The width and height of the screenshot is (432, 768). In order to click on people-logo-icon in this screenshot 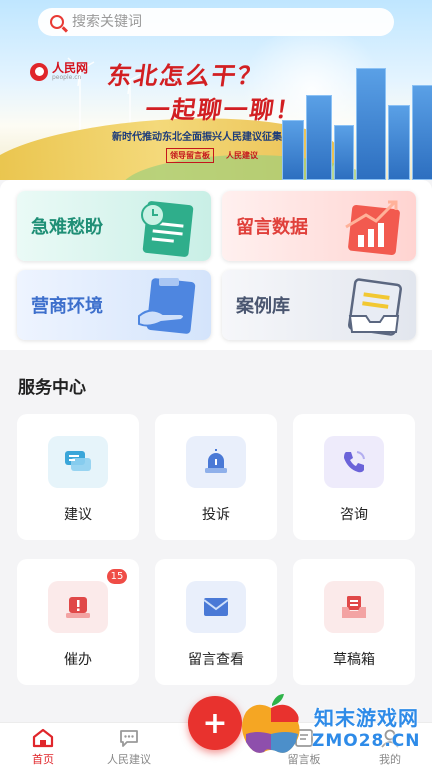, I will do `click(39, 71)`.